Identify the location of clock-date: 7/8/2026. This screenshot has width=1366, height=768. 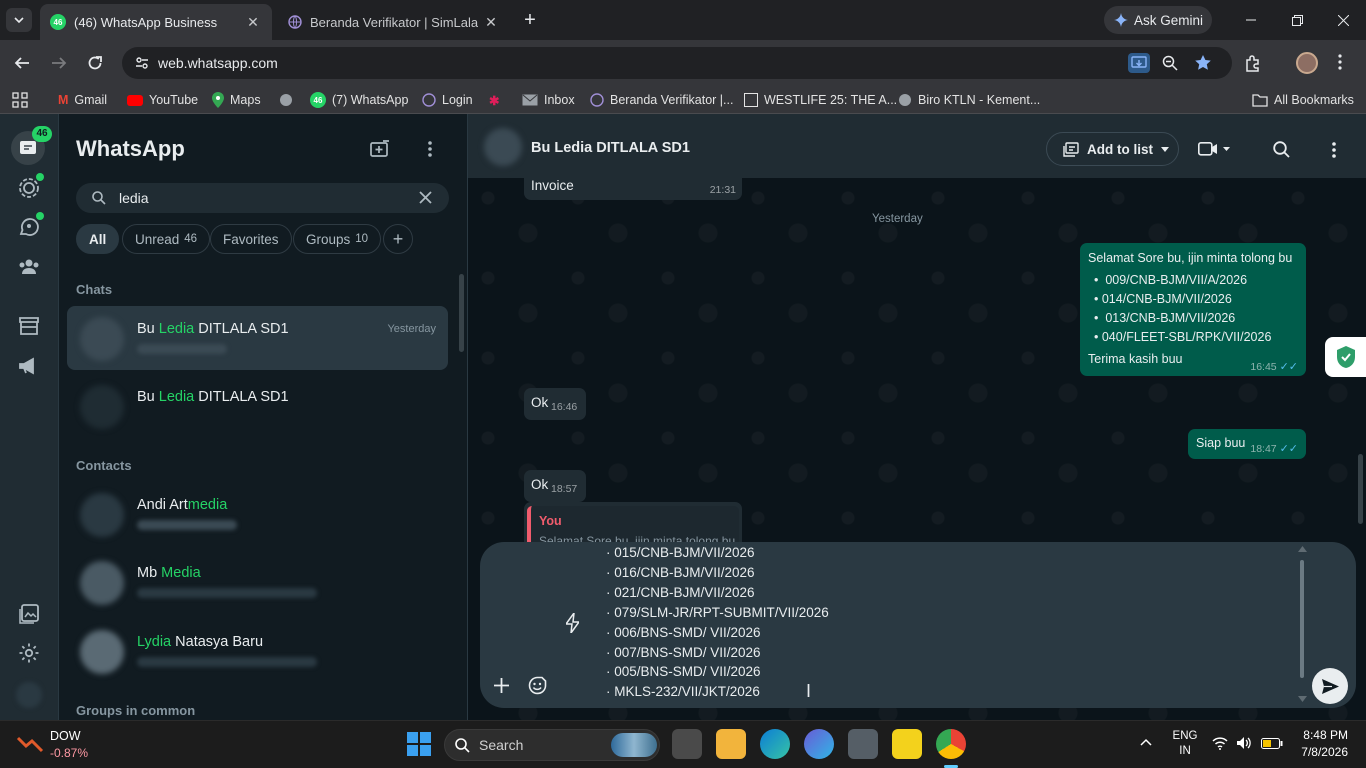
(1319, 752).